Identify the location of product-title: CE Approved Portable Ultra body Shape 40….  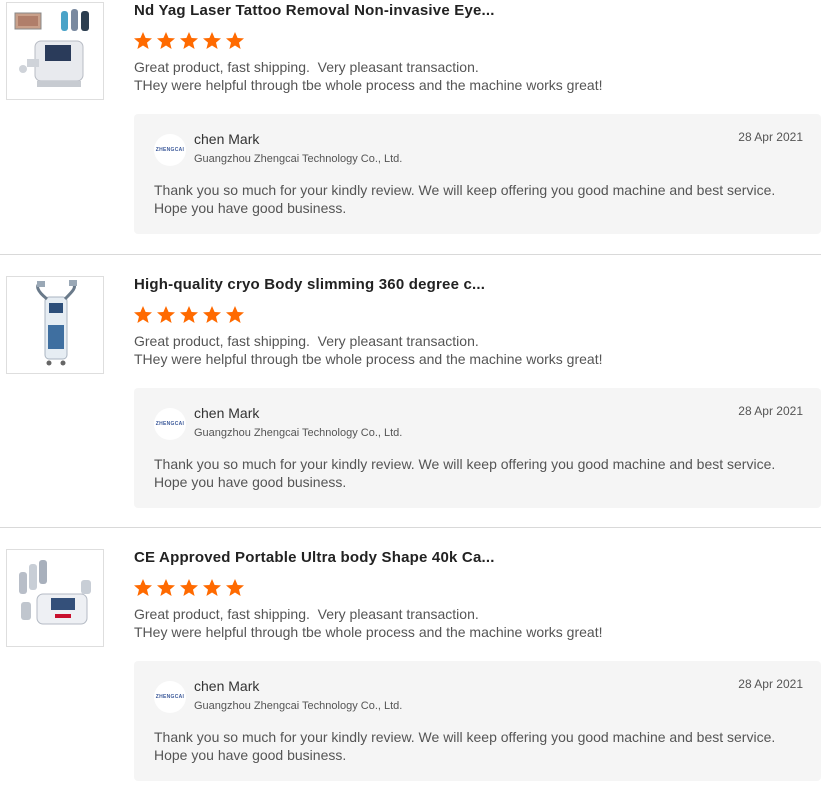
(314, 557).